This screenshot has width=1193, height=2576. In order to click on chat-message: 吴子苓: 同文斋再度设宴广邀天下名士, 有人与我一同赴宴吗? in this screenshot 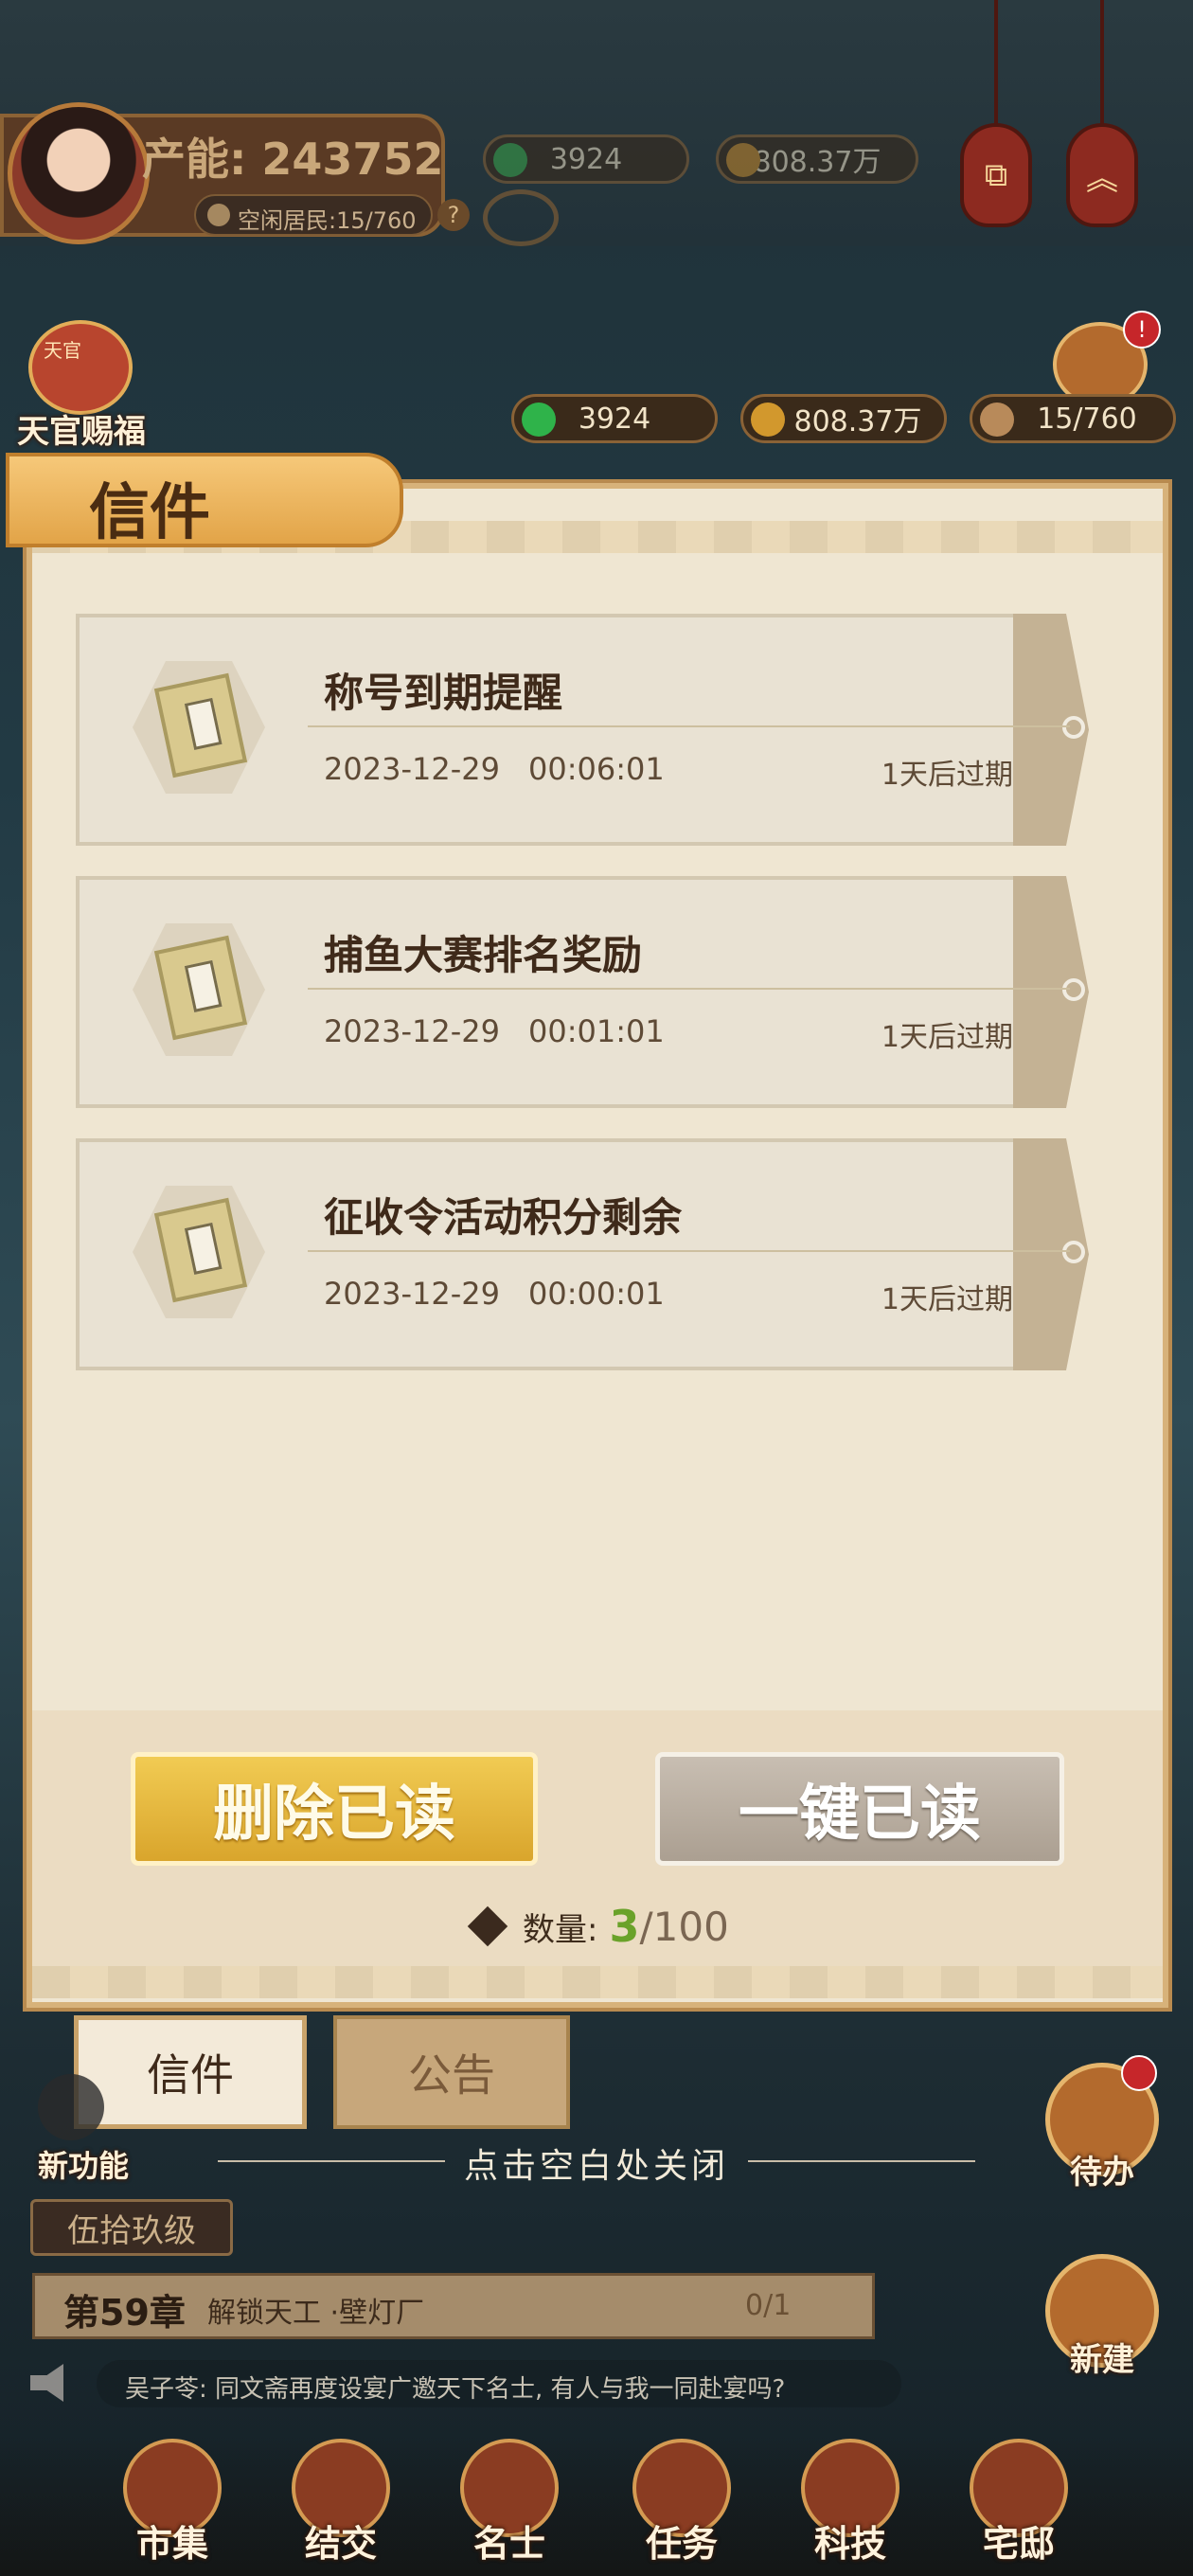, I will do `click(455, 2389)`.